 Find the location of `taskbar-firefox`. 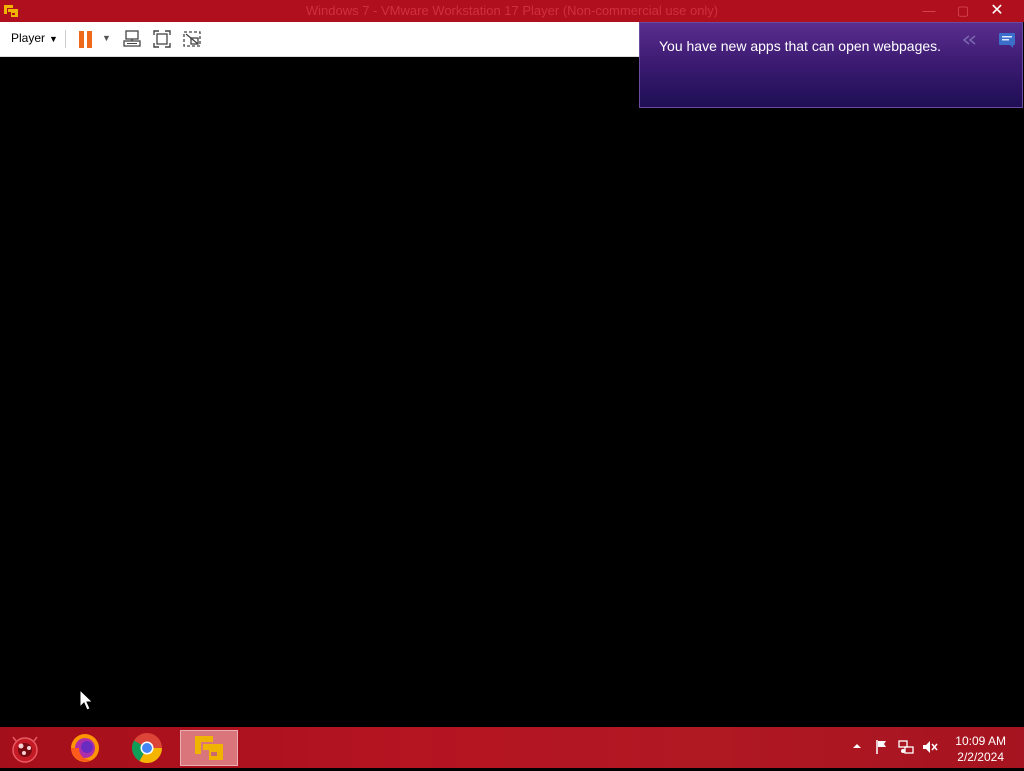

taskbar-firefox is located at coordinates (85, 748).